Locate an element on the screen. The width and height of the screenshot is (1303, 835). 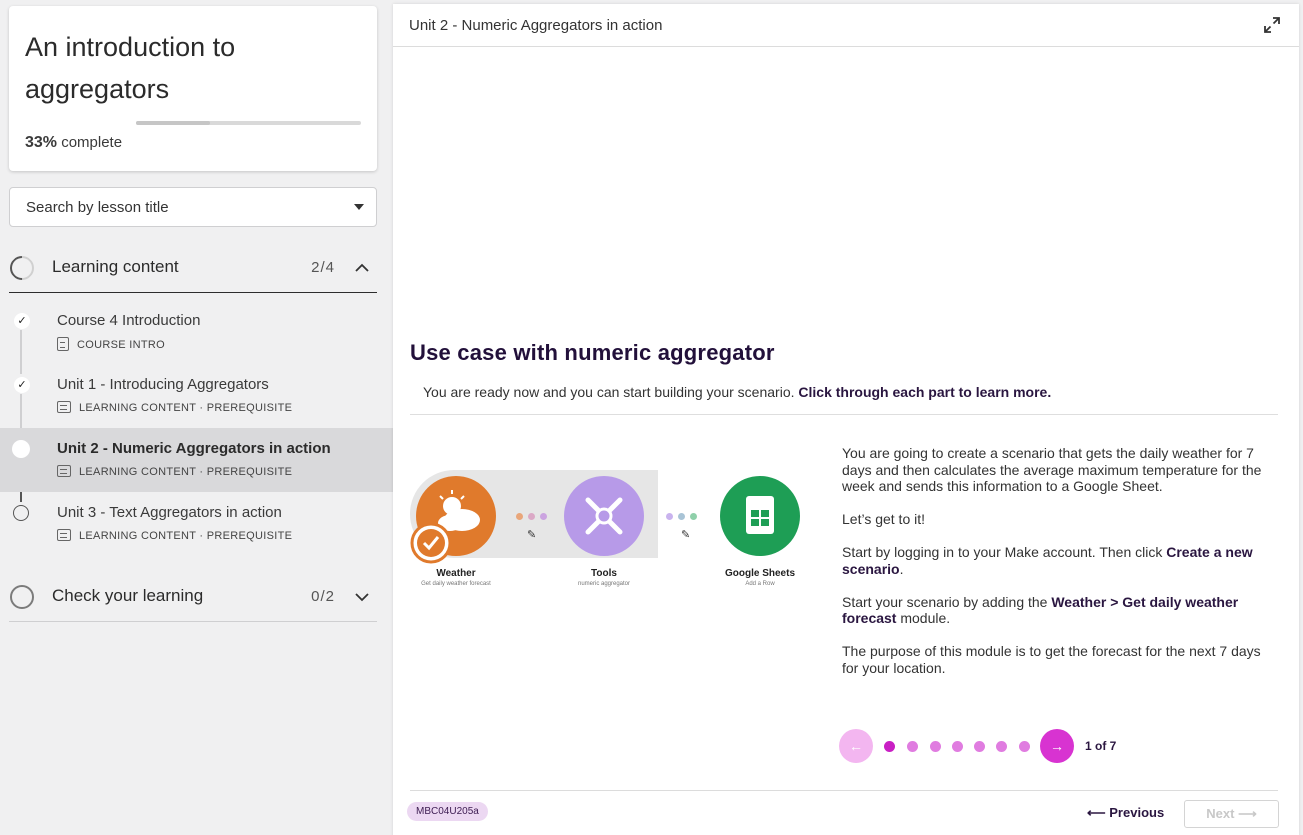
google-sheets-module-icon is located at coordinates (760, 516).